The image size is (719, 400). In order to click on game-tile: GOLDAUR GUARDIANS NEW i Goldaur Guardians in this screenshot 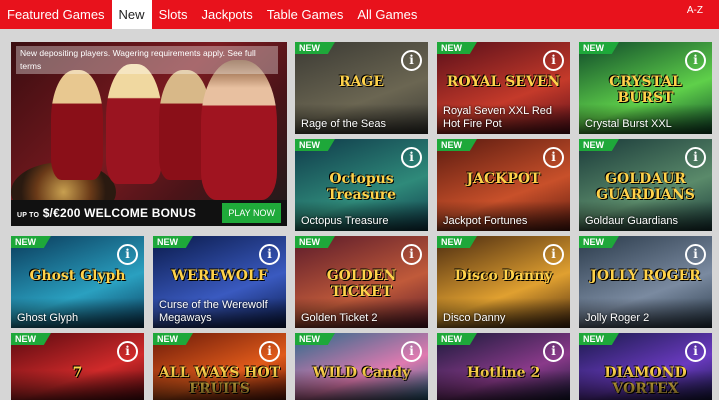, I will do `click(645, 185)`.